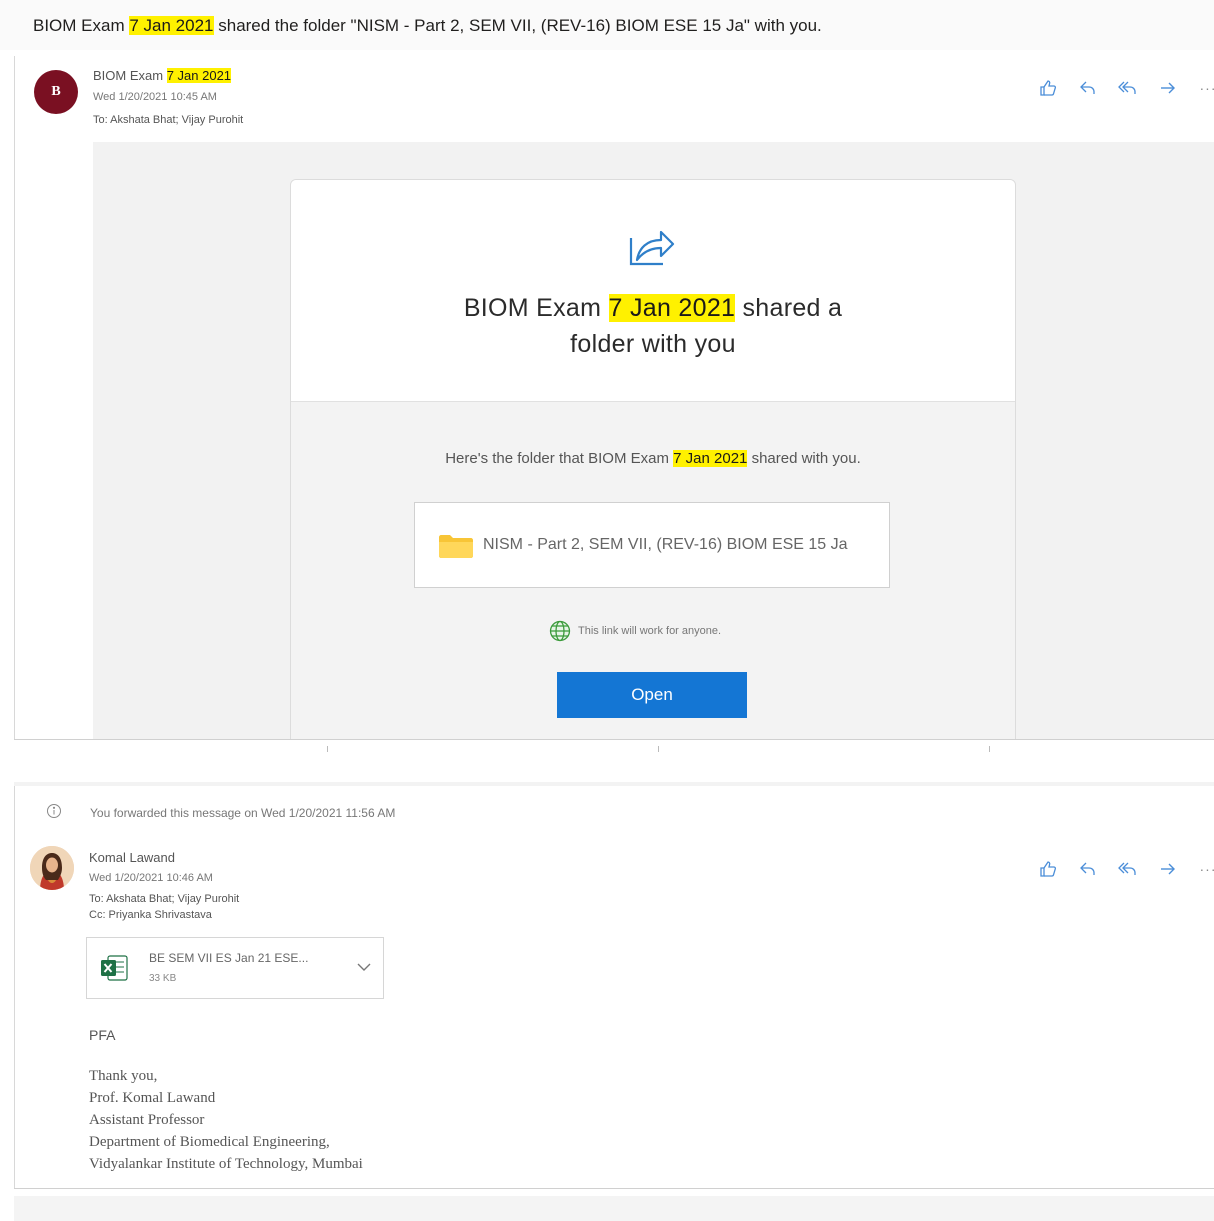 Image resolution: width=1214 pixels, height=1221 pixels. I want to click on message-body-text: PFA, so click(102, 1035).